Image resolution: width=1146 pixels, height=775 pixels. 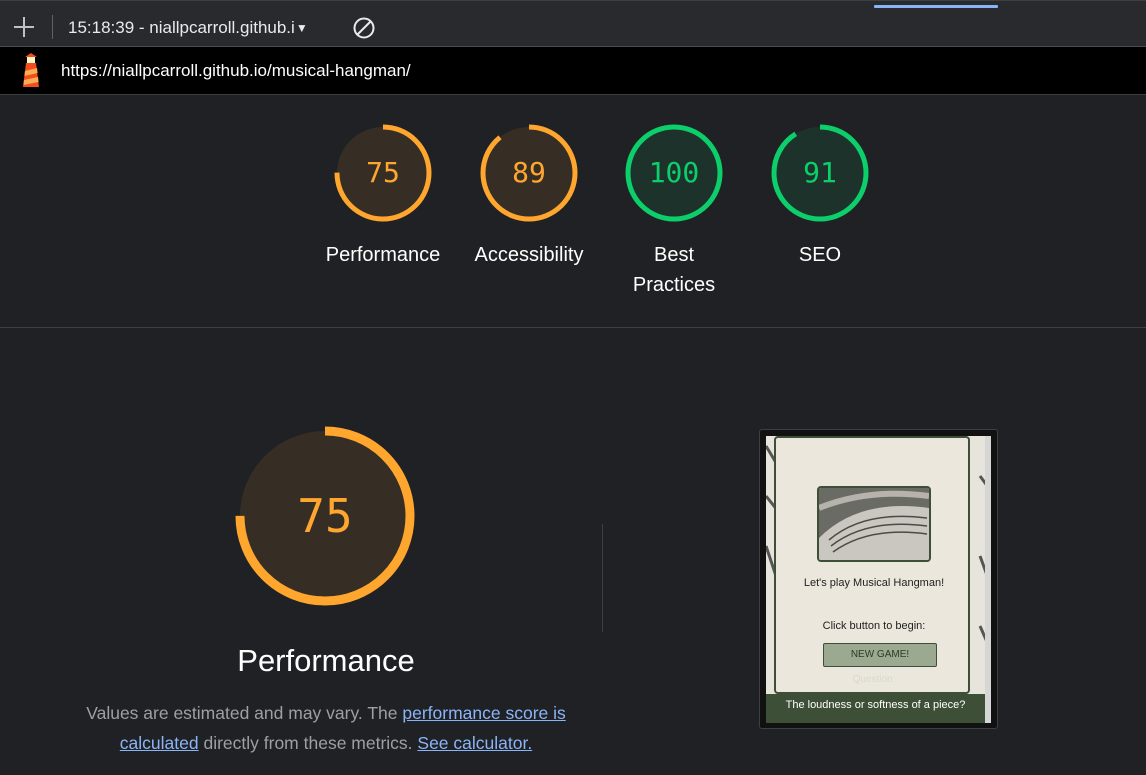 I want to click on gauge-label: SEO, so click(x=820, y=255).